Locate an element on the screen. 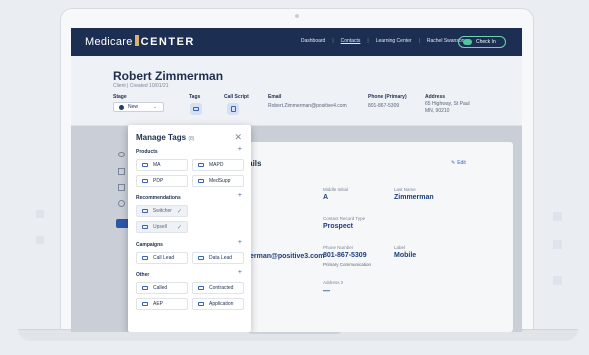  recommendations-heading: Recommendations is located at coordinates (158, 198).